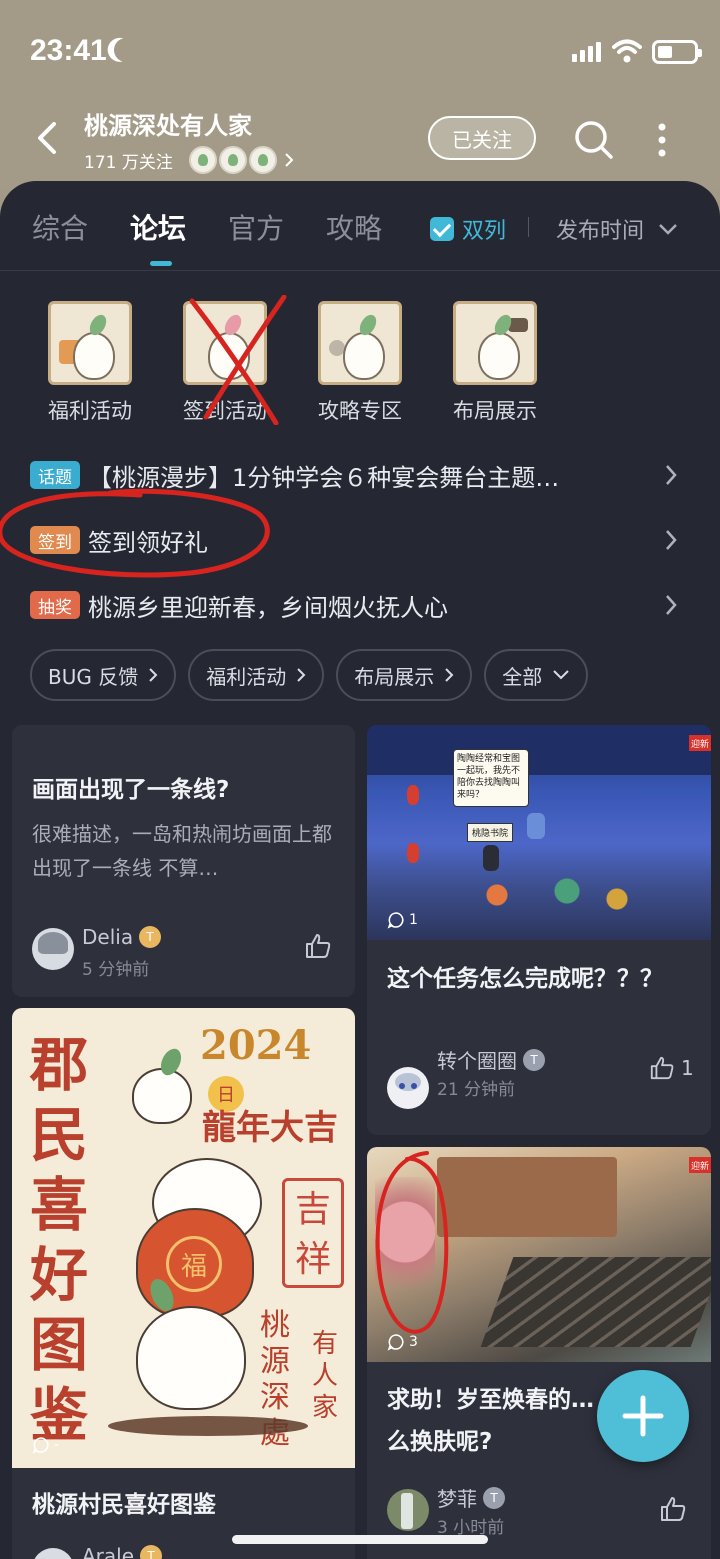 Image resolution: width=720 pixels, height=1559 pixels. What do you see at coordinates (158, 227) in the screenshot?
I see `tab-forum: 论坛` at bounding box center [158, 227].